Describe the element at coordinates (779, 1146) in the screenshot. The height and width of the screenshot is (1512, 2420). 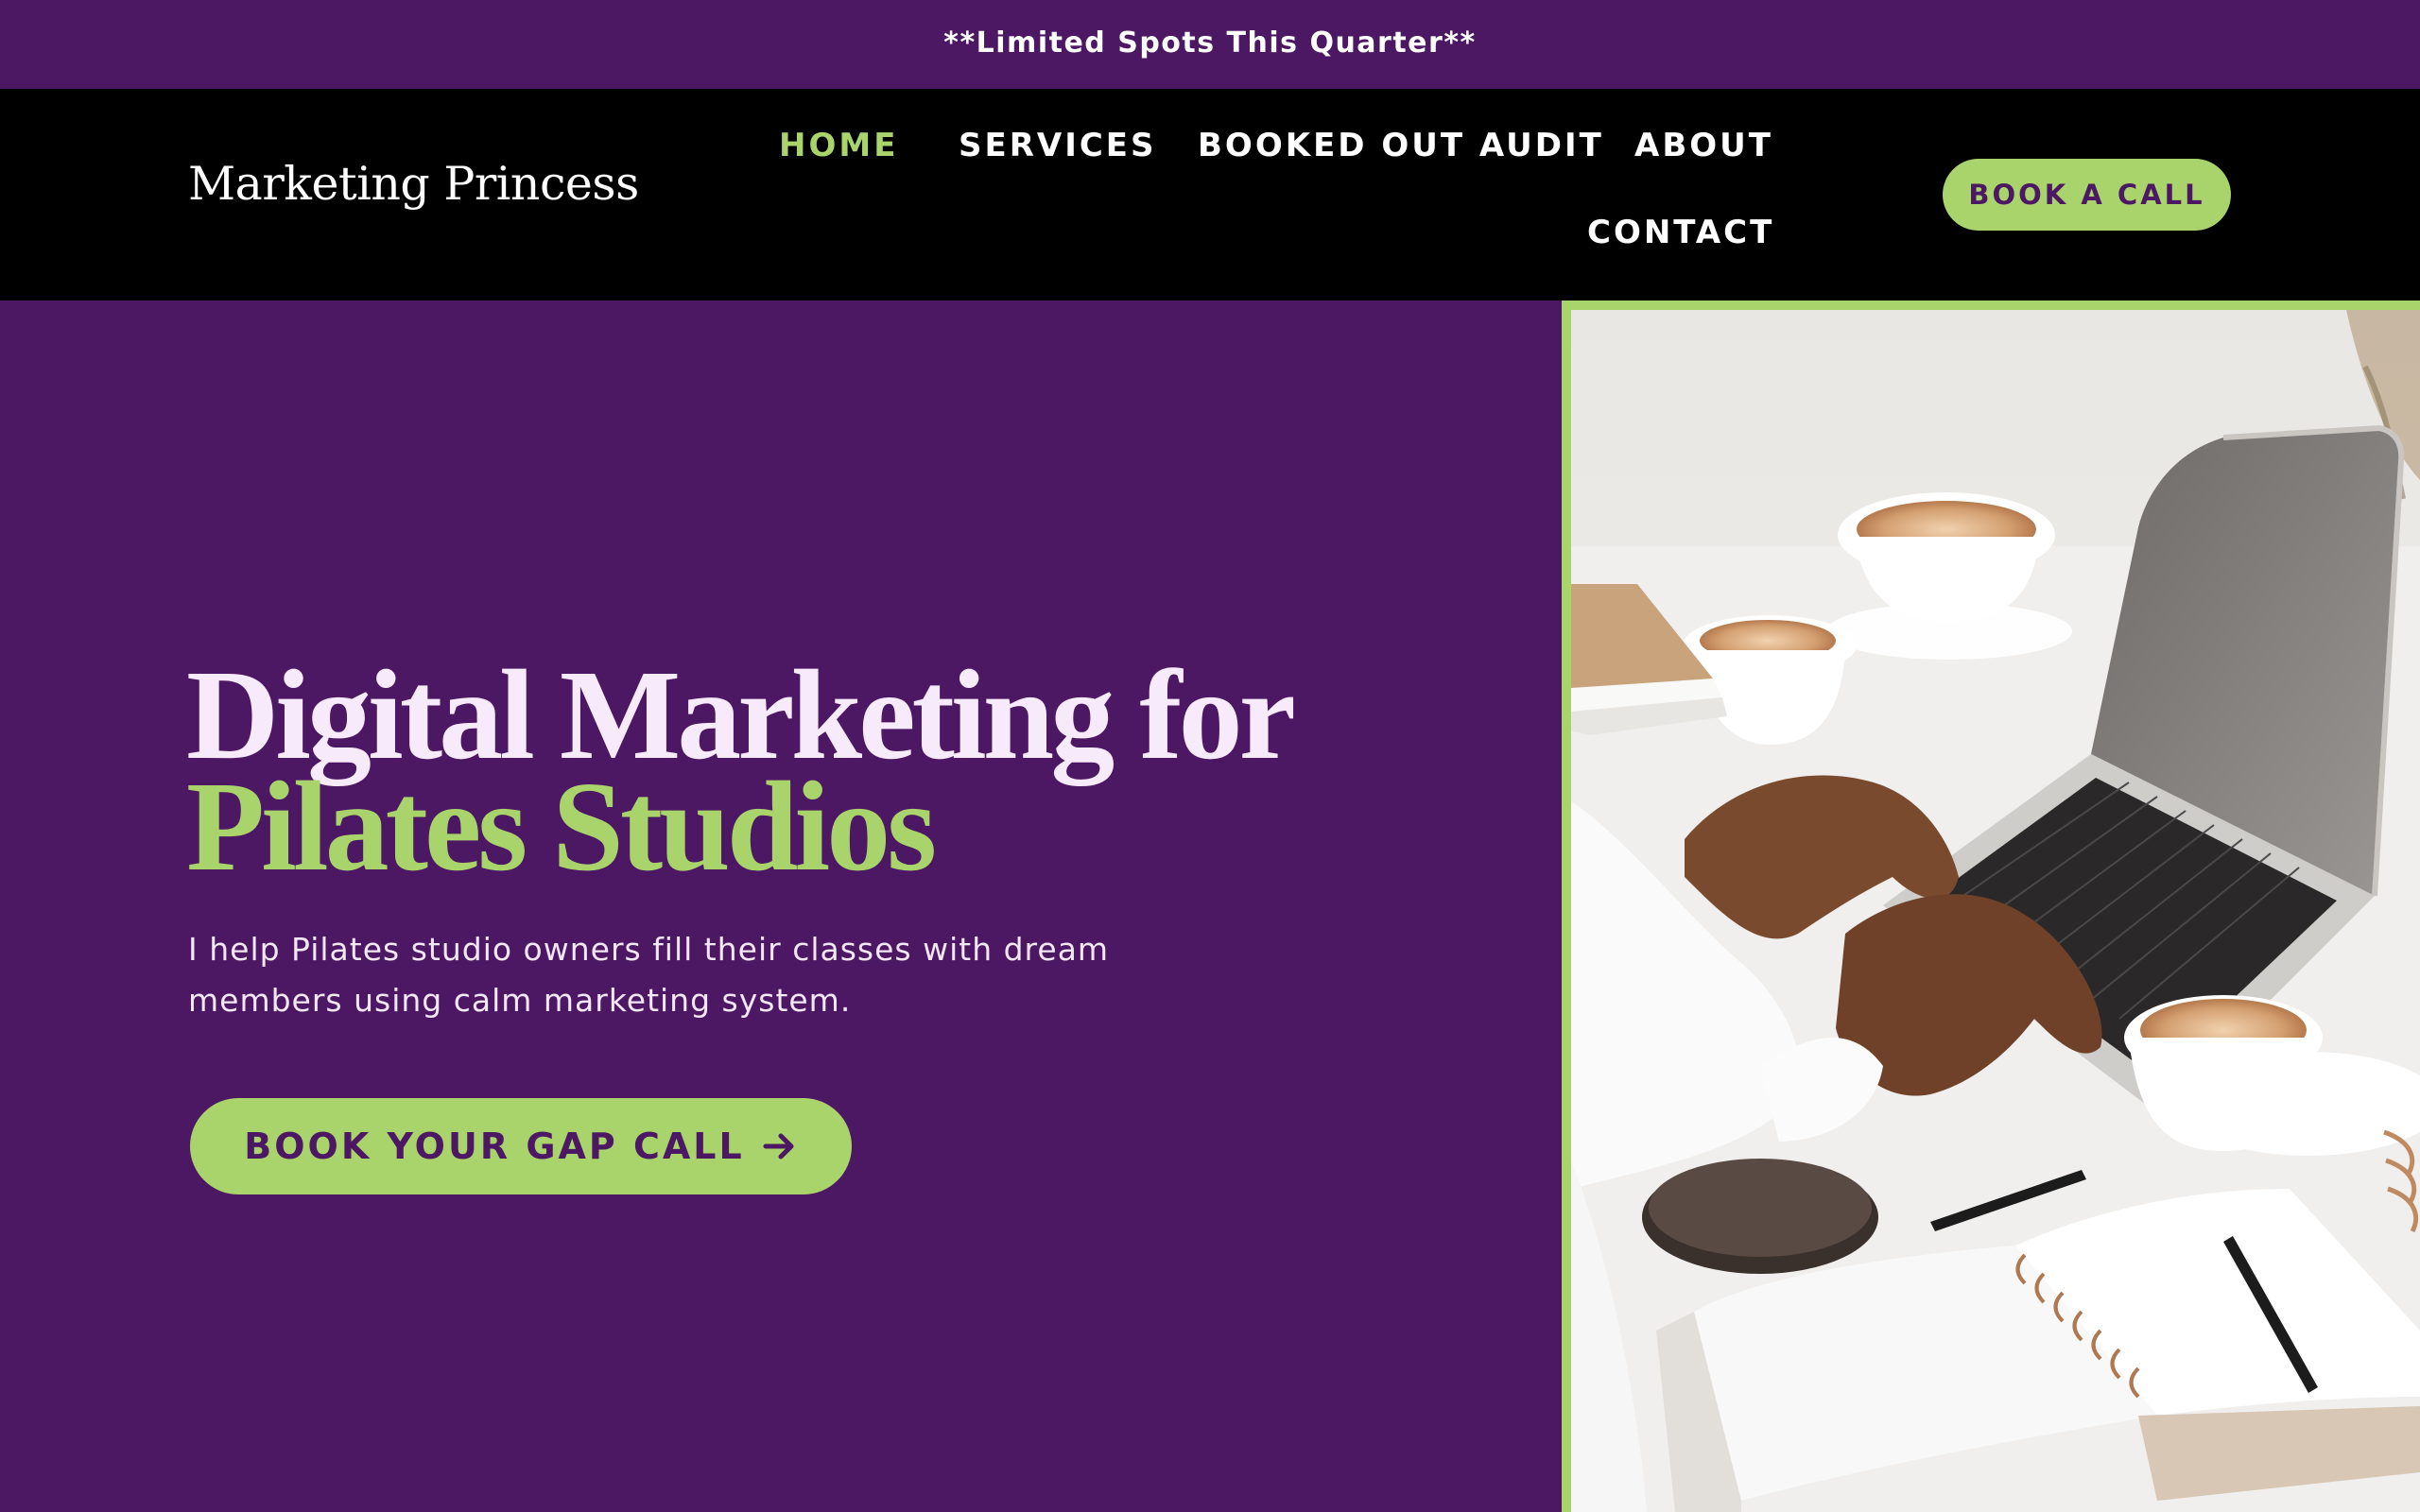
I see `arrow-right-icon` at that location.